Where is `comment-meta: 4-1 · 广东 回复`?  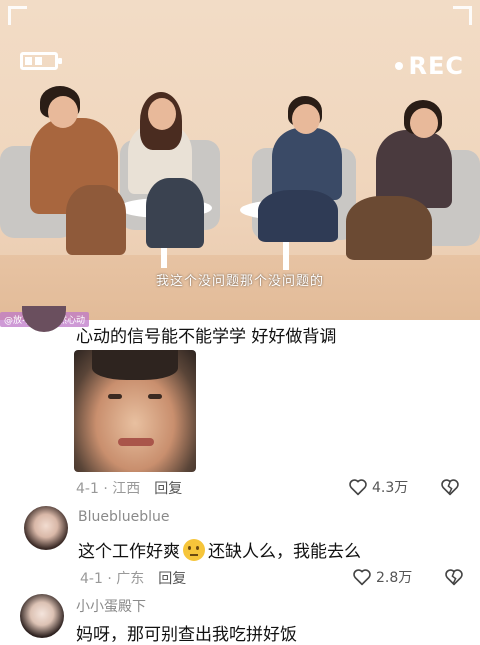
comment-meta: 4-1 · 广东 回复 is located at coordinates (133, 578).